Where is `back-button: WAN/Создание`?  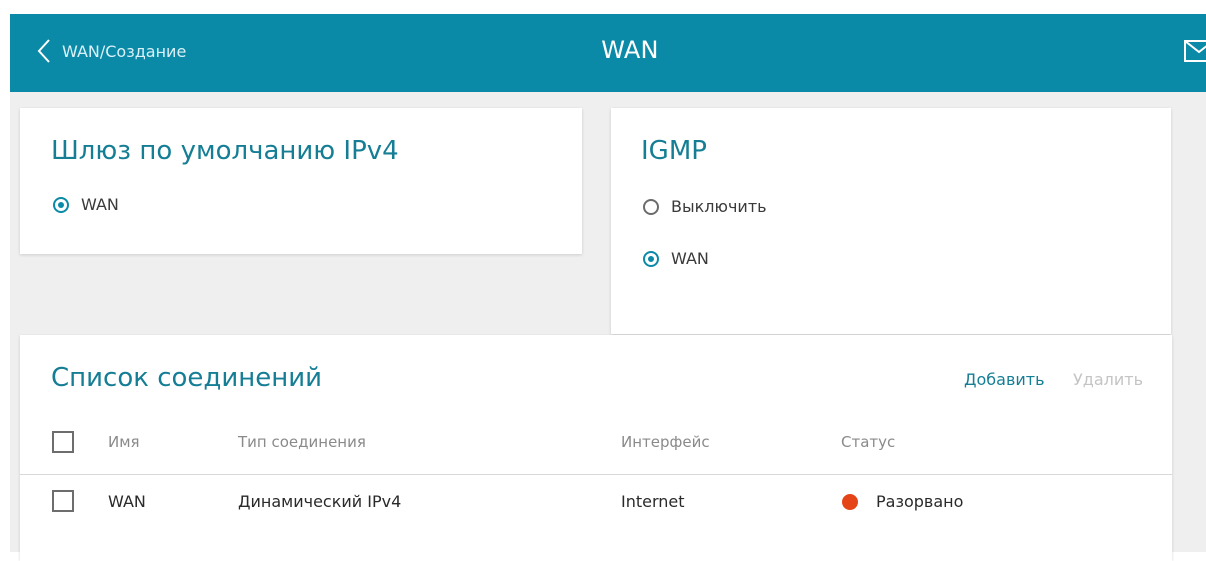 back-button: WAN/Создание is located at coordinates (111, 51).